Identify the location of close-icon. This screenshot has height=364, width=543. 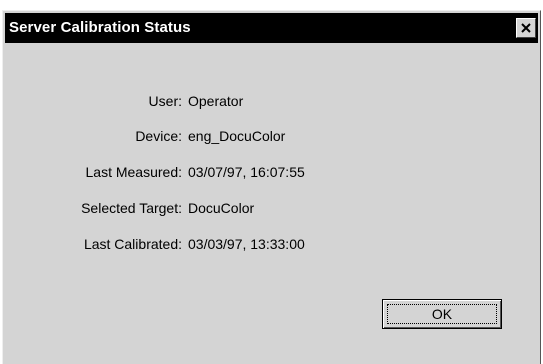
(526, 28).